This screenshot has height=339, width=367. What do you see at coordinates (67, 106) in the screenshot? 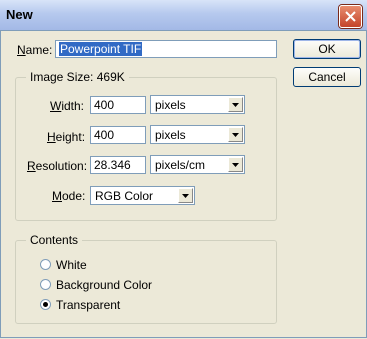
I see `width-label: Width:` at bounding box center [67, 106].